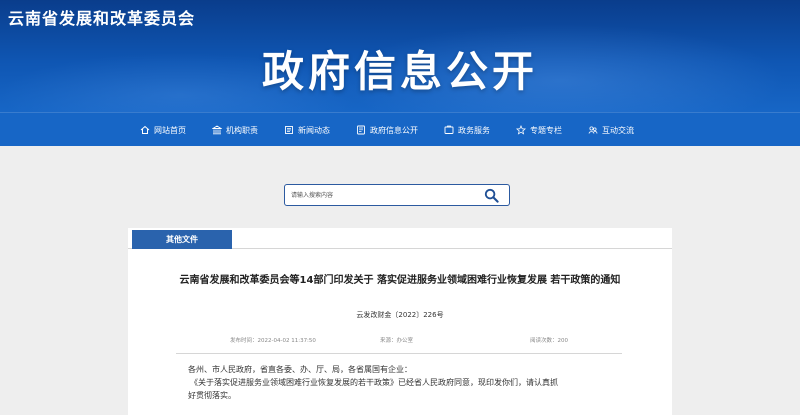 The width and height of the screenshot is (800, 415). Describe the element at coordinates (386, 195) in the screenshot. I see `search-input` at that location.